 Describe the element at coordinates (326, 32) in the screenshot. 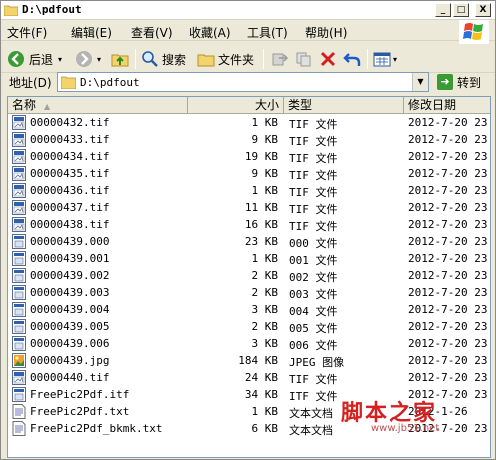

I see `menu-help: 帮助(H)` at that location.